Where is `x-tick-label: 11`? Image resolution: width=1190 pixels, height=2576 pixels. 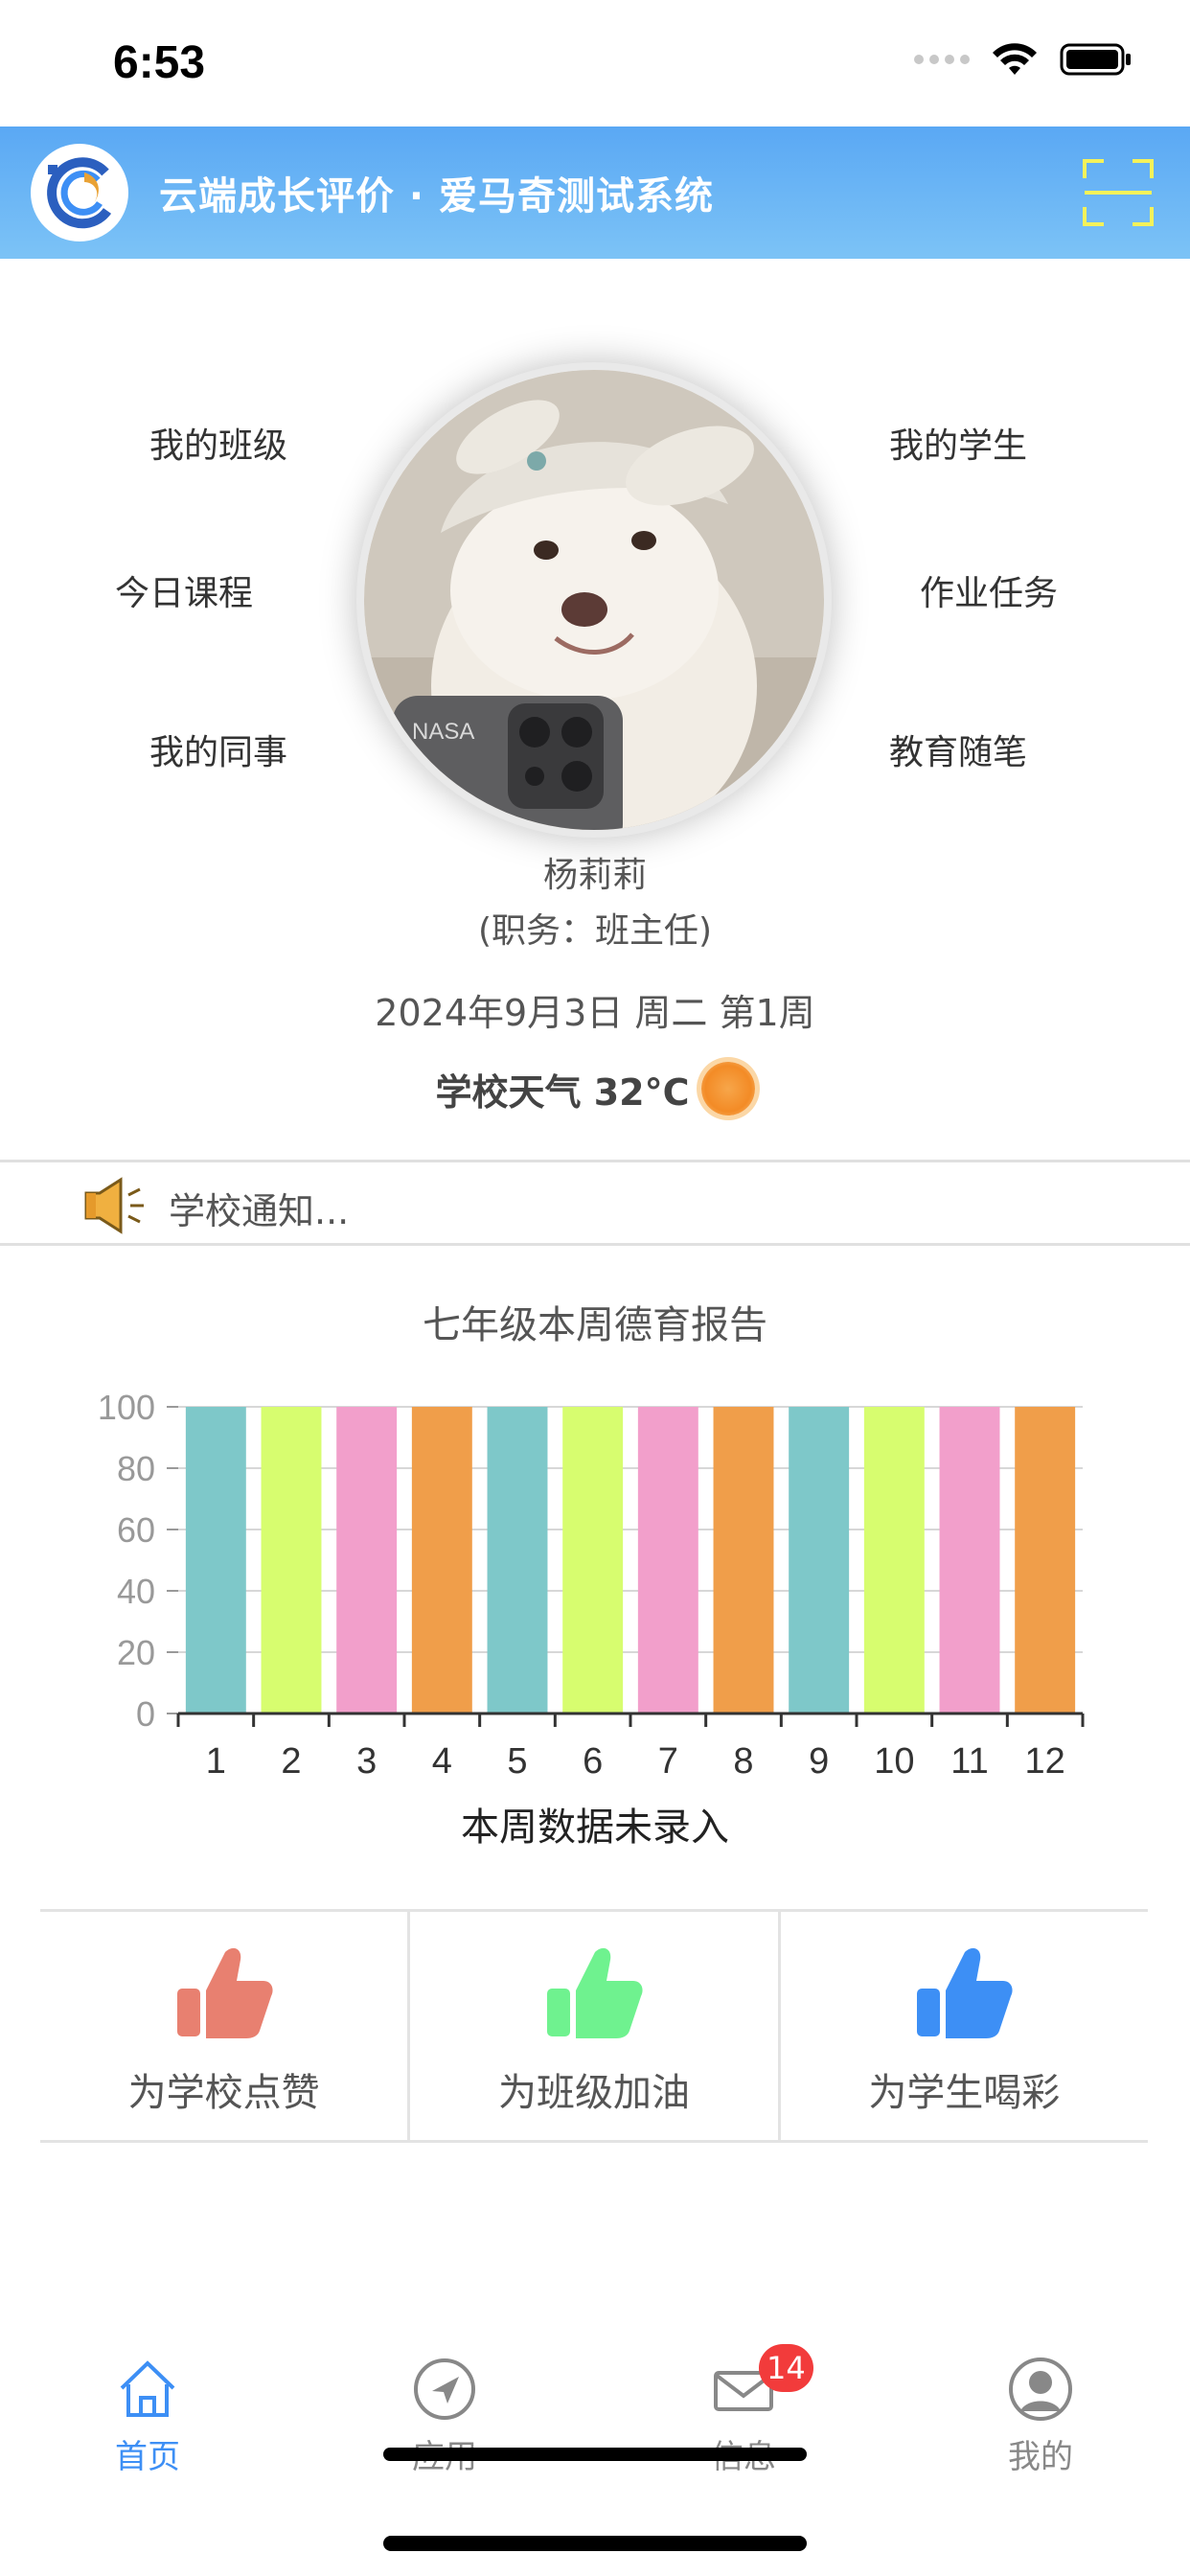 x-tick-label: 11 is located at coordinates (969, 1761).